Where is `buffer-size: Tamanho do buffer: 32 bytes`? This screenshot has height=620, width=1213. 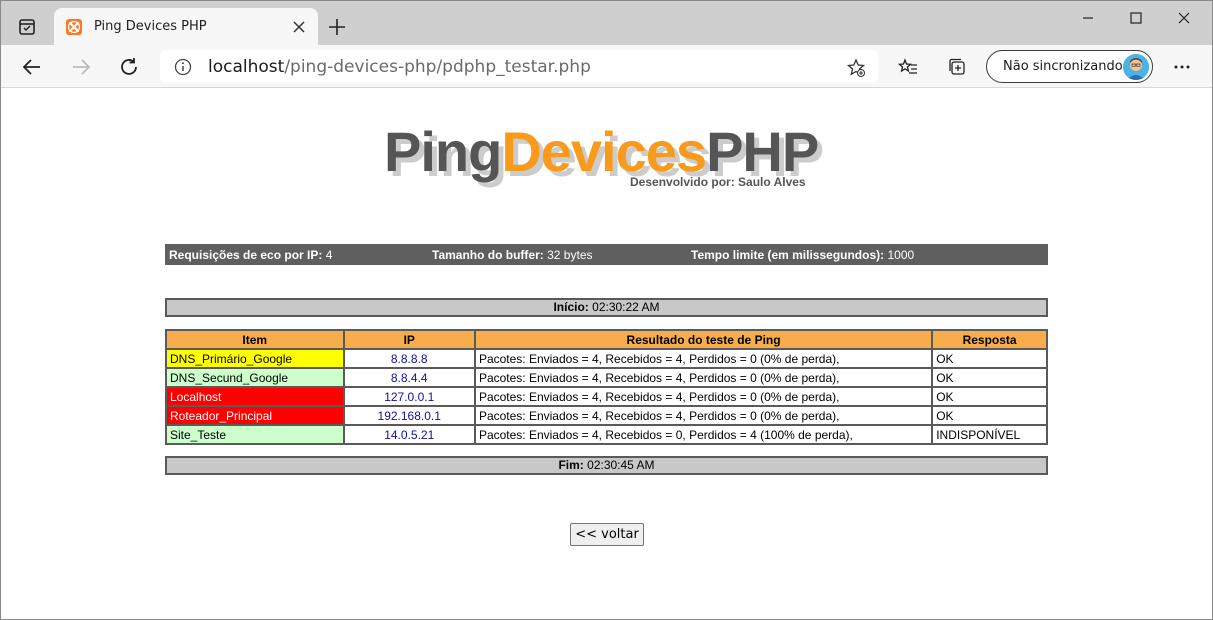
buffer-size: Tamanho do buffer: 32 bytes is located at coordinates (512, 255).